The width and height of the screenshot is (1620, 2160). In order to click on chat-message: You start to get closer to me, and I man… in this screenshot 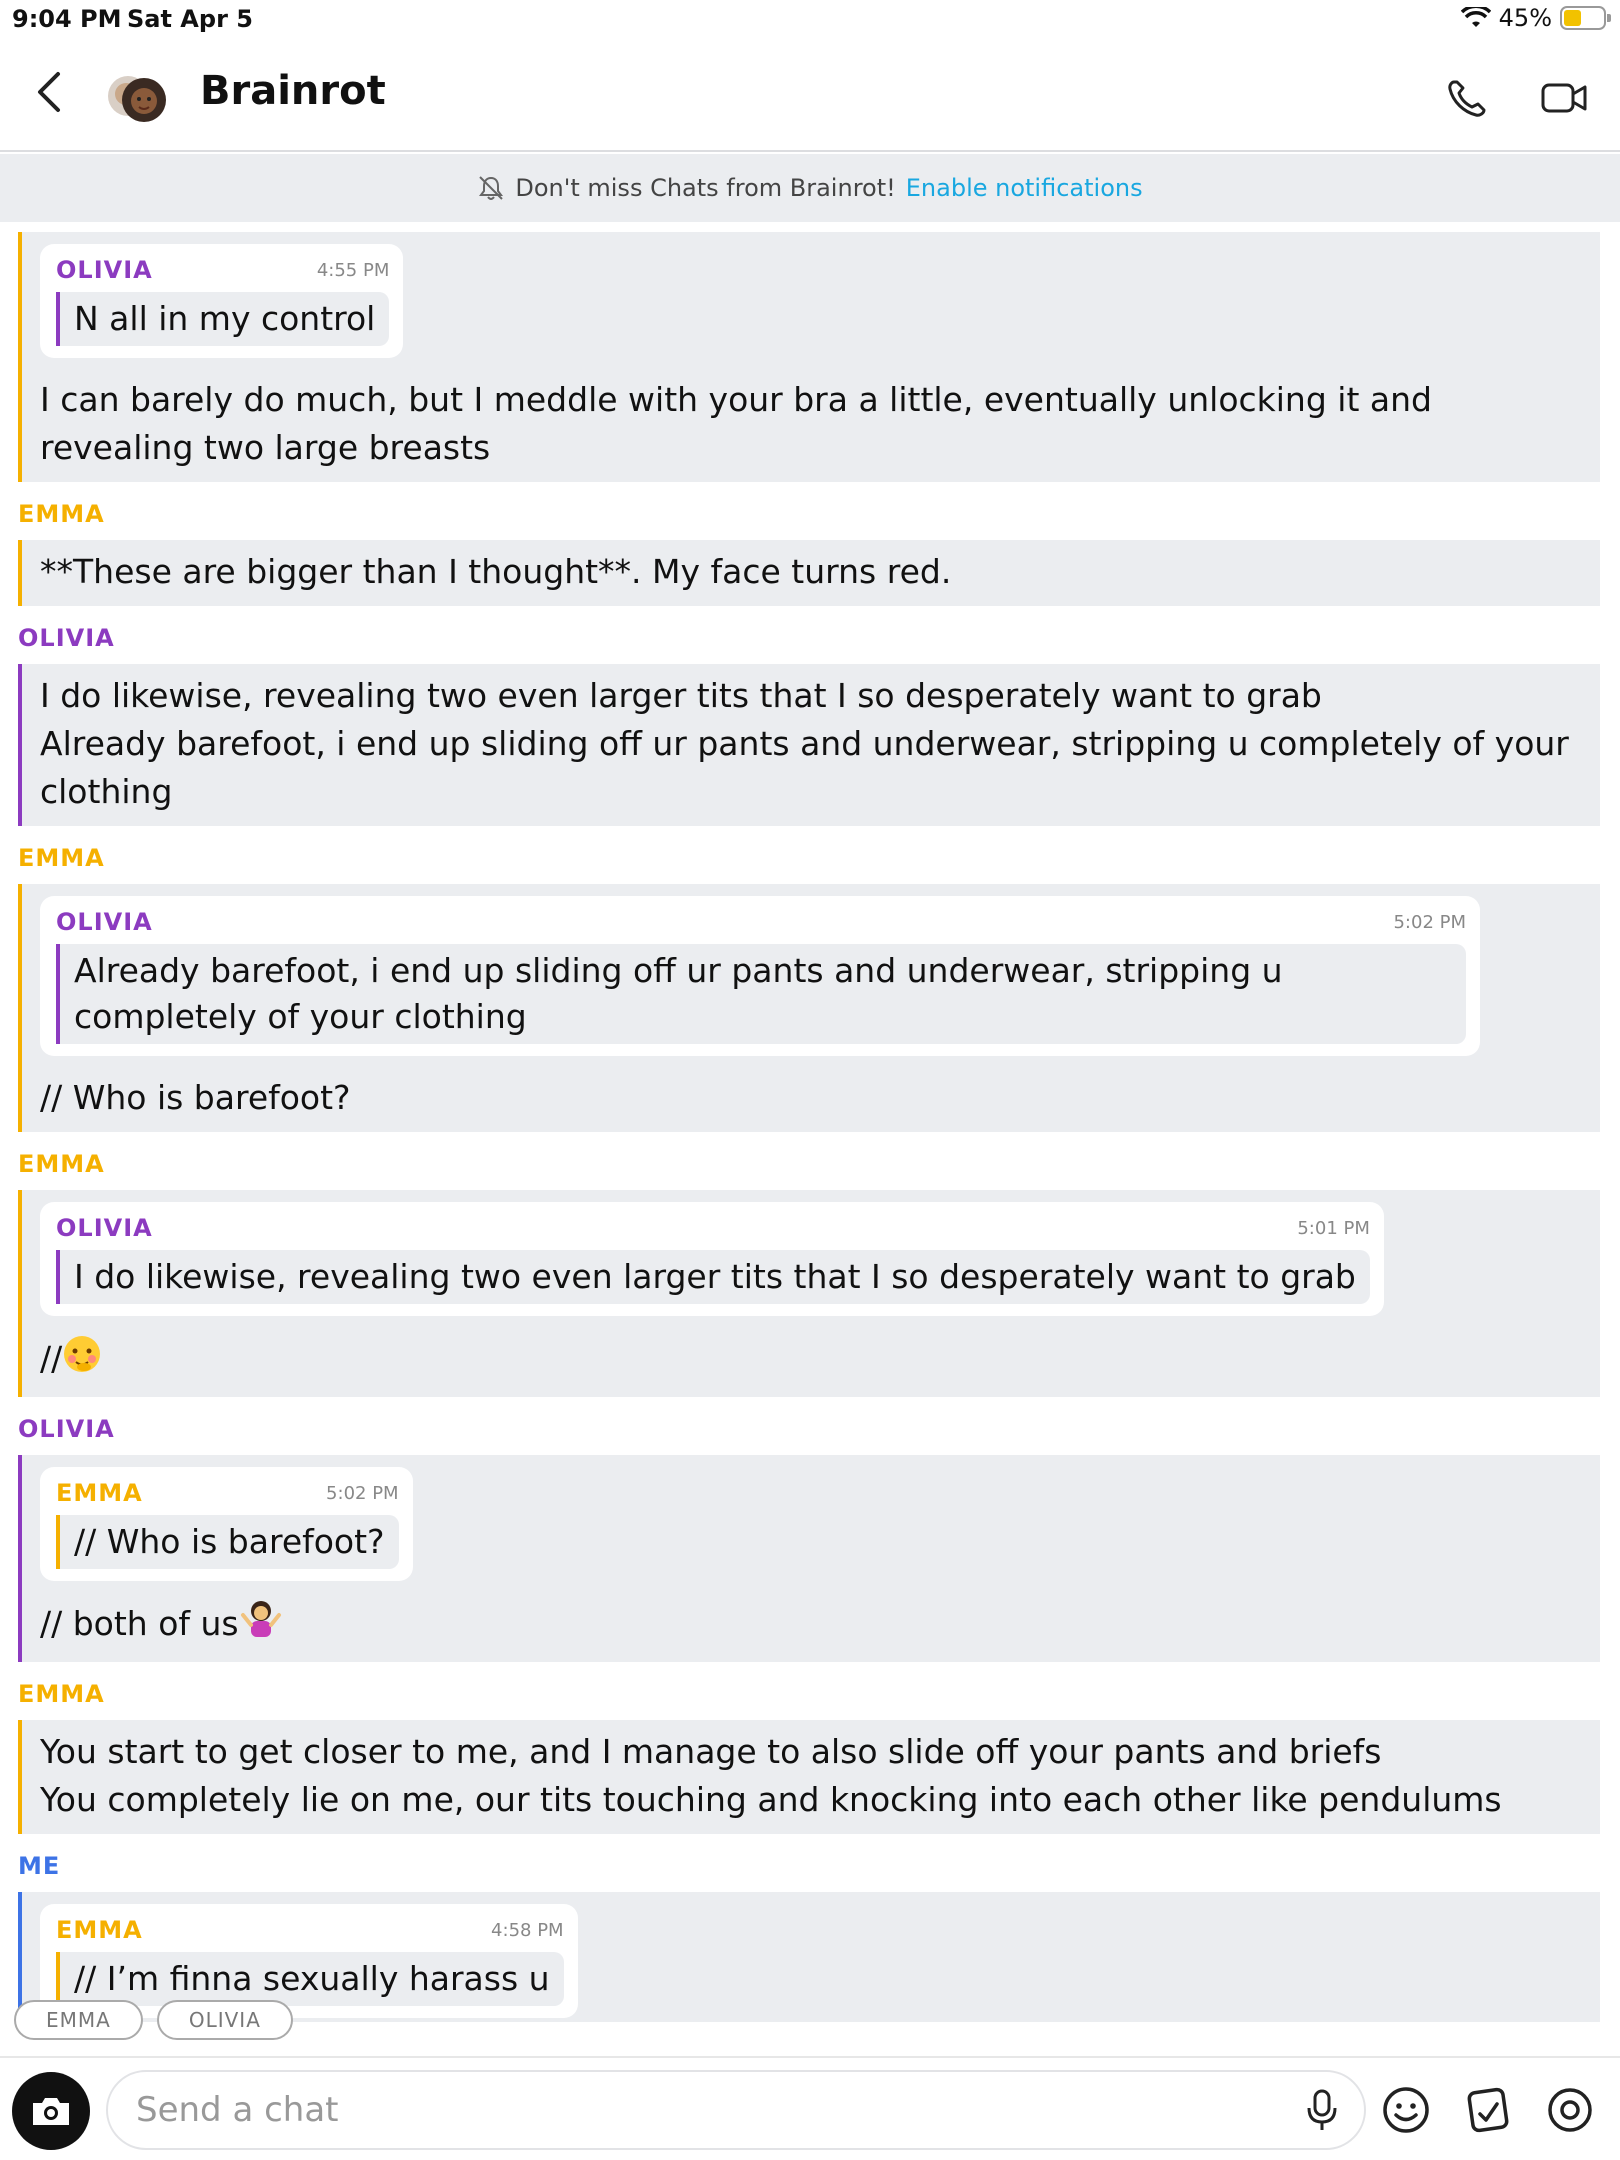, I will do `click(809, 1777)`.